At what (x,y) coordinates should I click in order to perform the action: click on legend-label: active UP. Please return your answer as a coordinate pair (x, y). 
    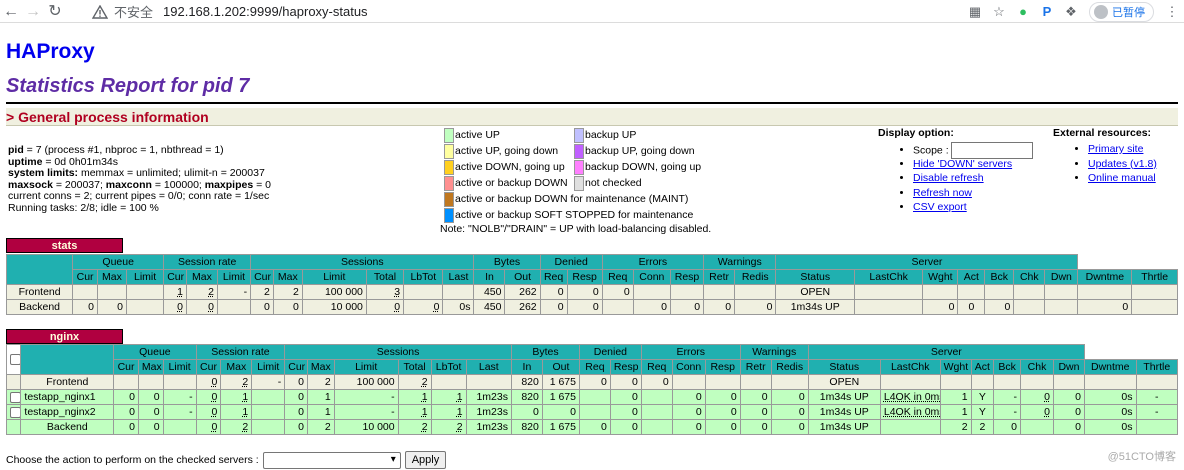
    Looking at the image, I should click on (477, 135).